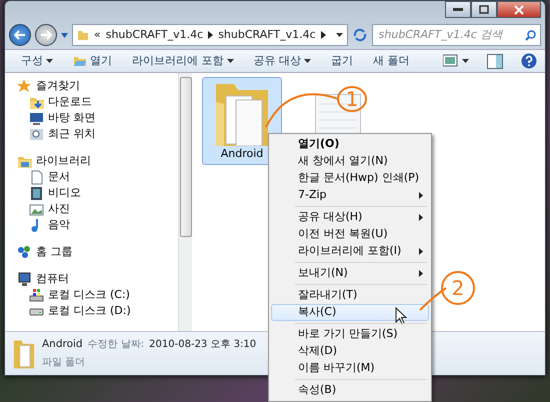 This screenshot has height=402, width=550. What do you see at coordinates (97, 209) in the screenshot?
I see `sidebar-item: 사진` at bounding box center [97, 209].